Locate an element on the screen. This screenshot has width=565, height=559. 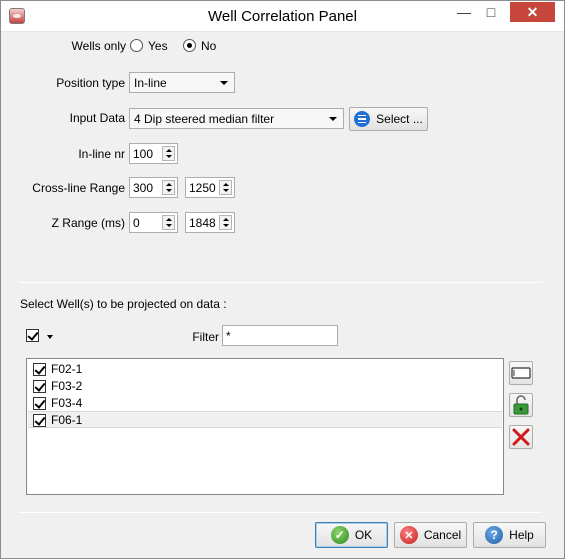
rename-button is located at coordinates (521, 373).